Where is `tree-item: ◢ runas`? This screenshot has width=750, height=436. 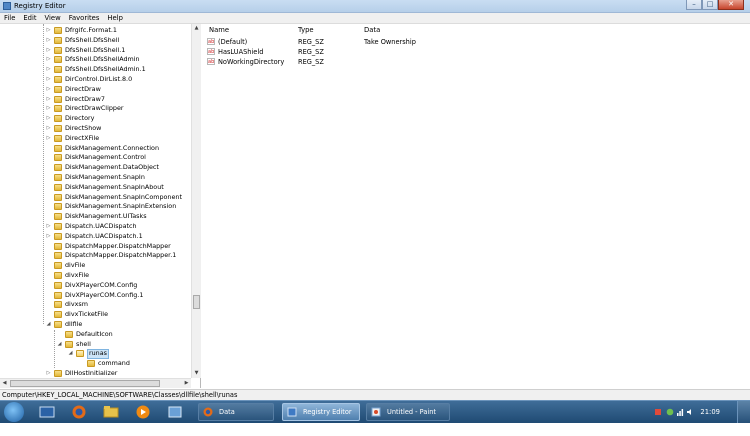 tree-item: ◢ runas is located at coordinates (95, 354).